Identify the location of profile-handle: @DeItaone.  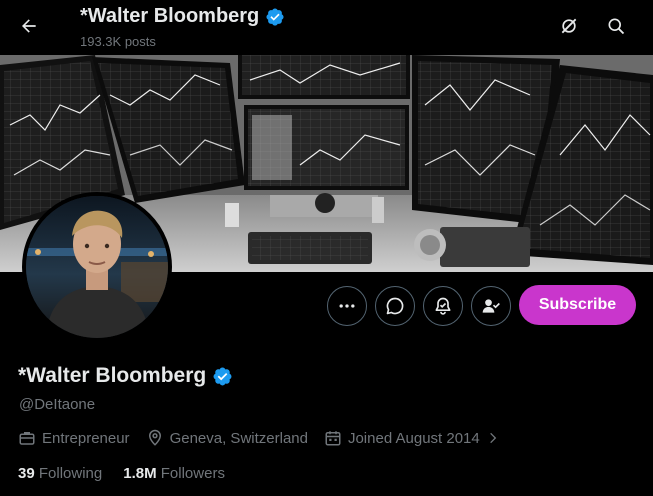
(57, 404).